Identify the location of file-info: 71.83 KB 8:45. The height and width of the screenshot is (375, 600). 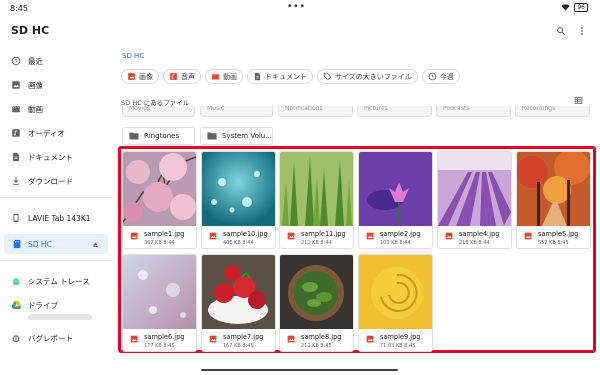
(398, 346).